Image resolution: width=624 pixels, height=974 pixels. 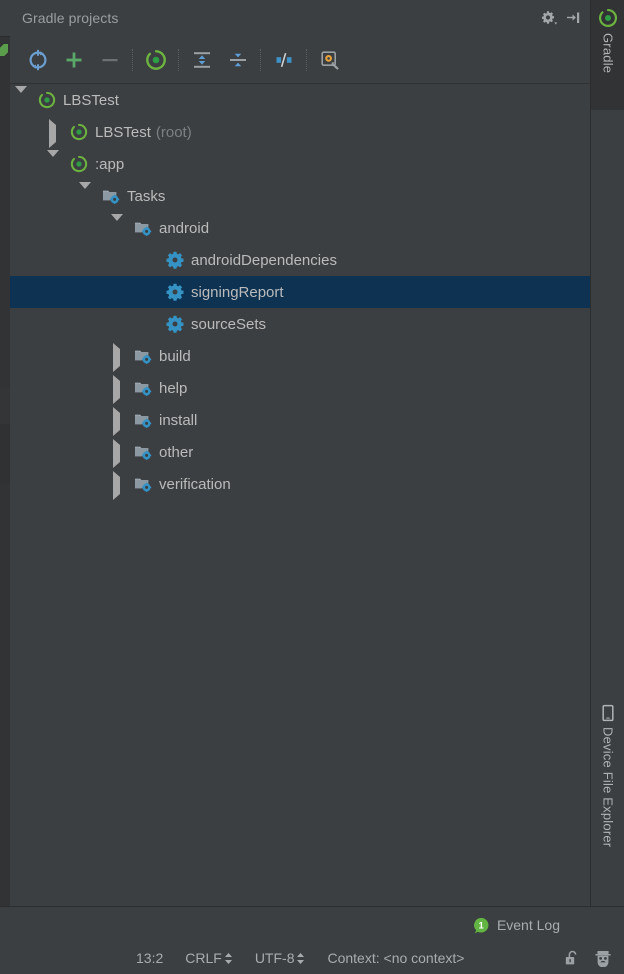 I want to click on panel-title-actions, so click(x=563, y=18).